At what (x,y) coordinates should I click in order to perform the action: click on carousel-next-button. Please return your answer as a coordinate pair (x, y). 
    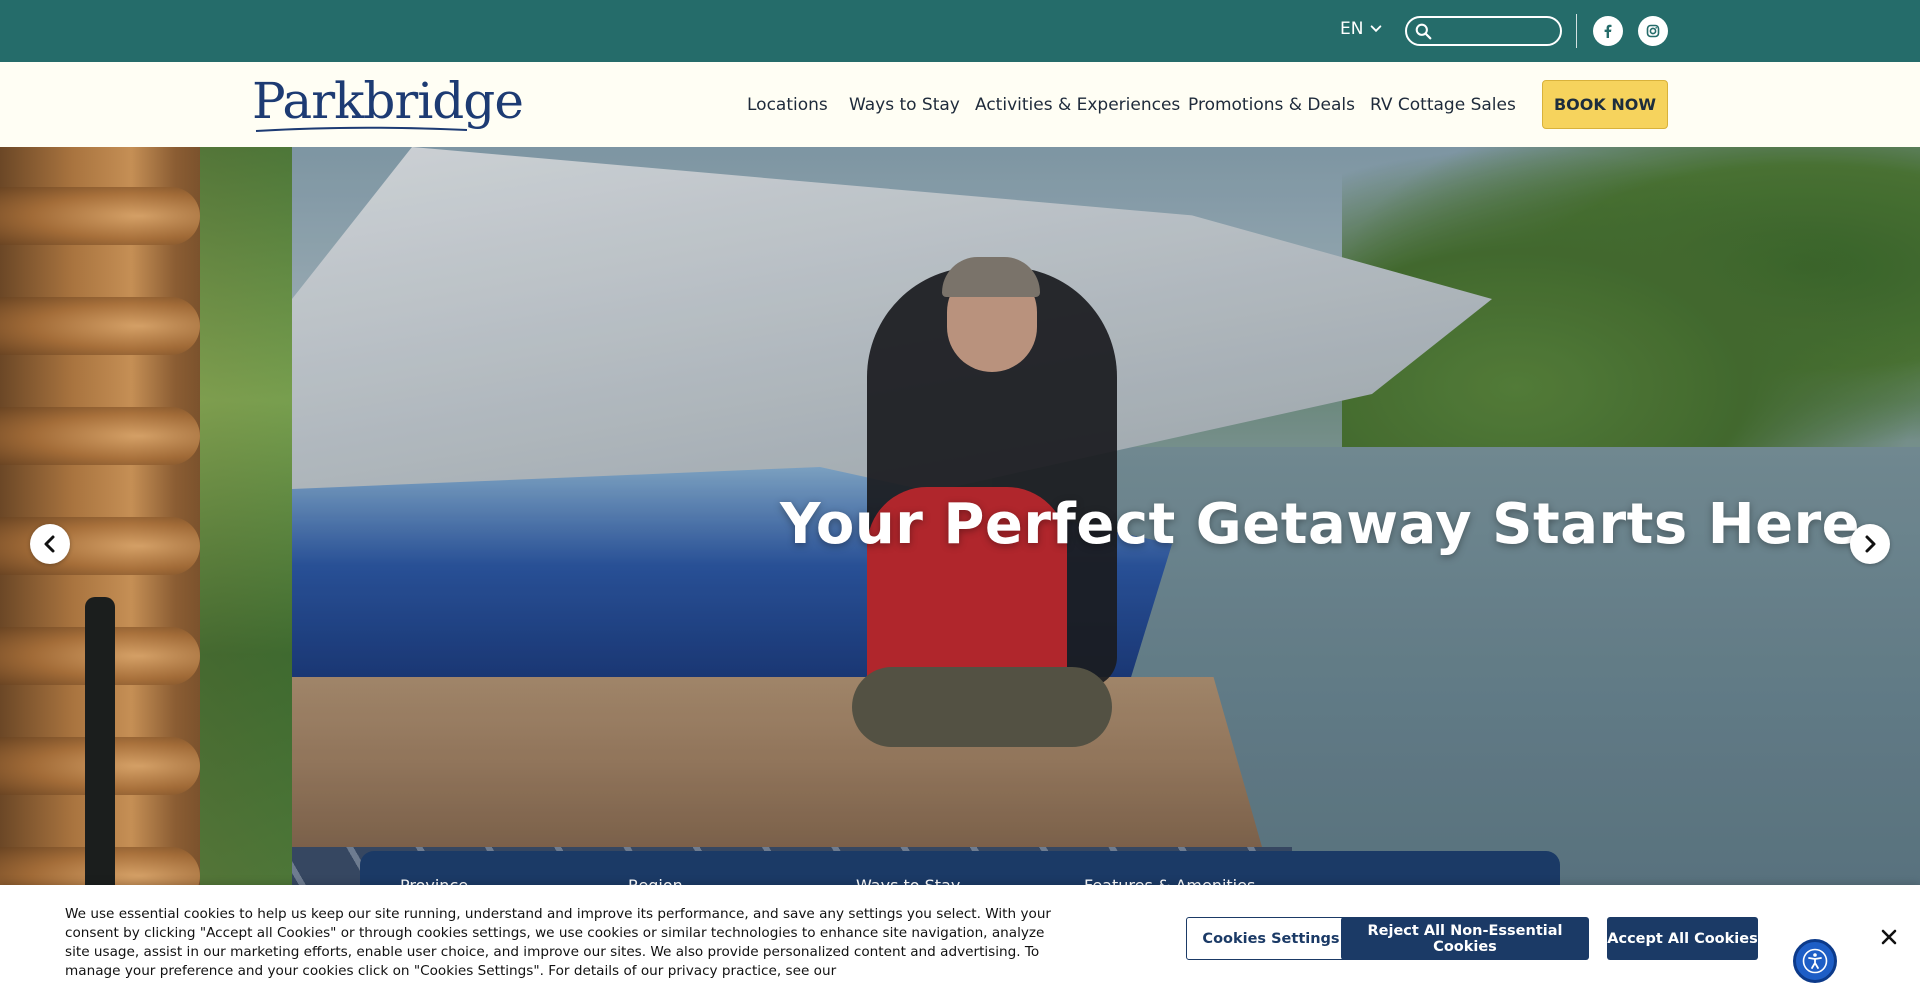
    Looking at the image, I should click on (1870, 544).